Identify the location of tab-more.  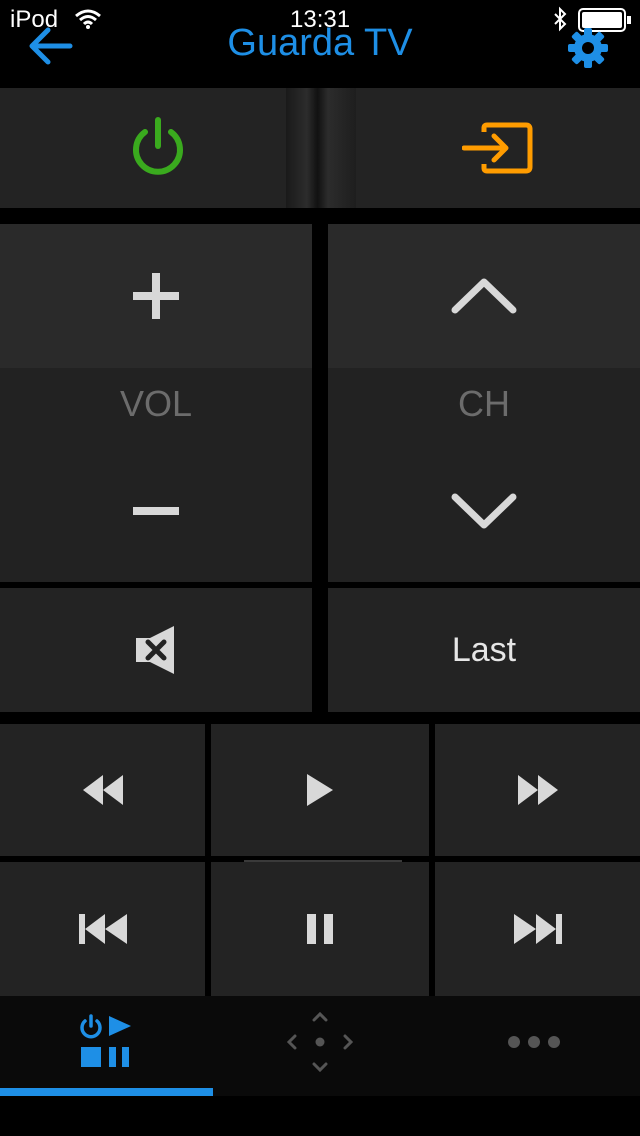
(533, 1042).